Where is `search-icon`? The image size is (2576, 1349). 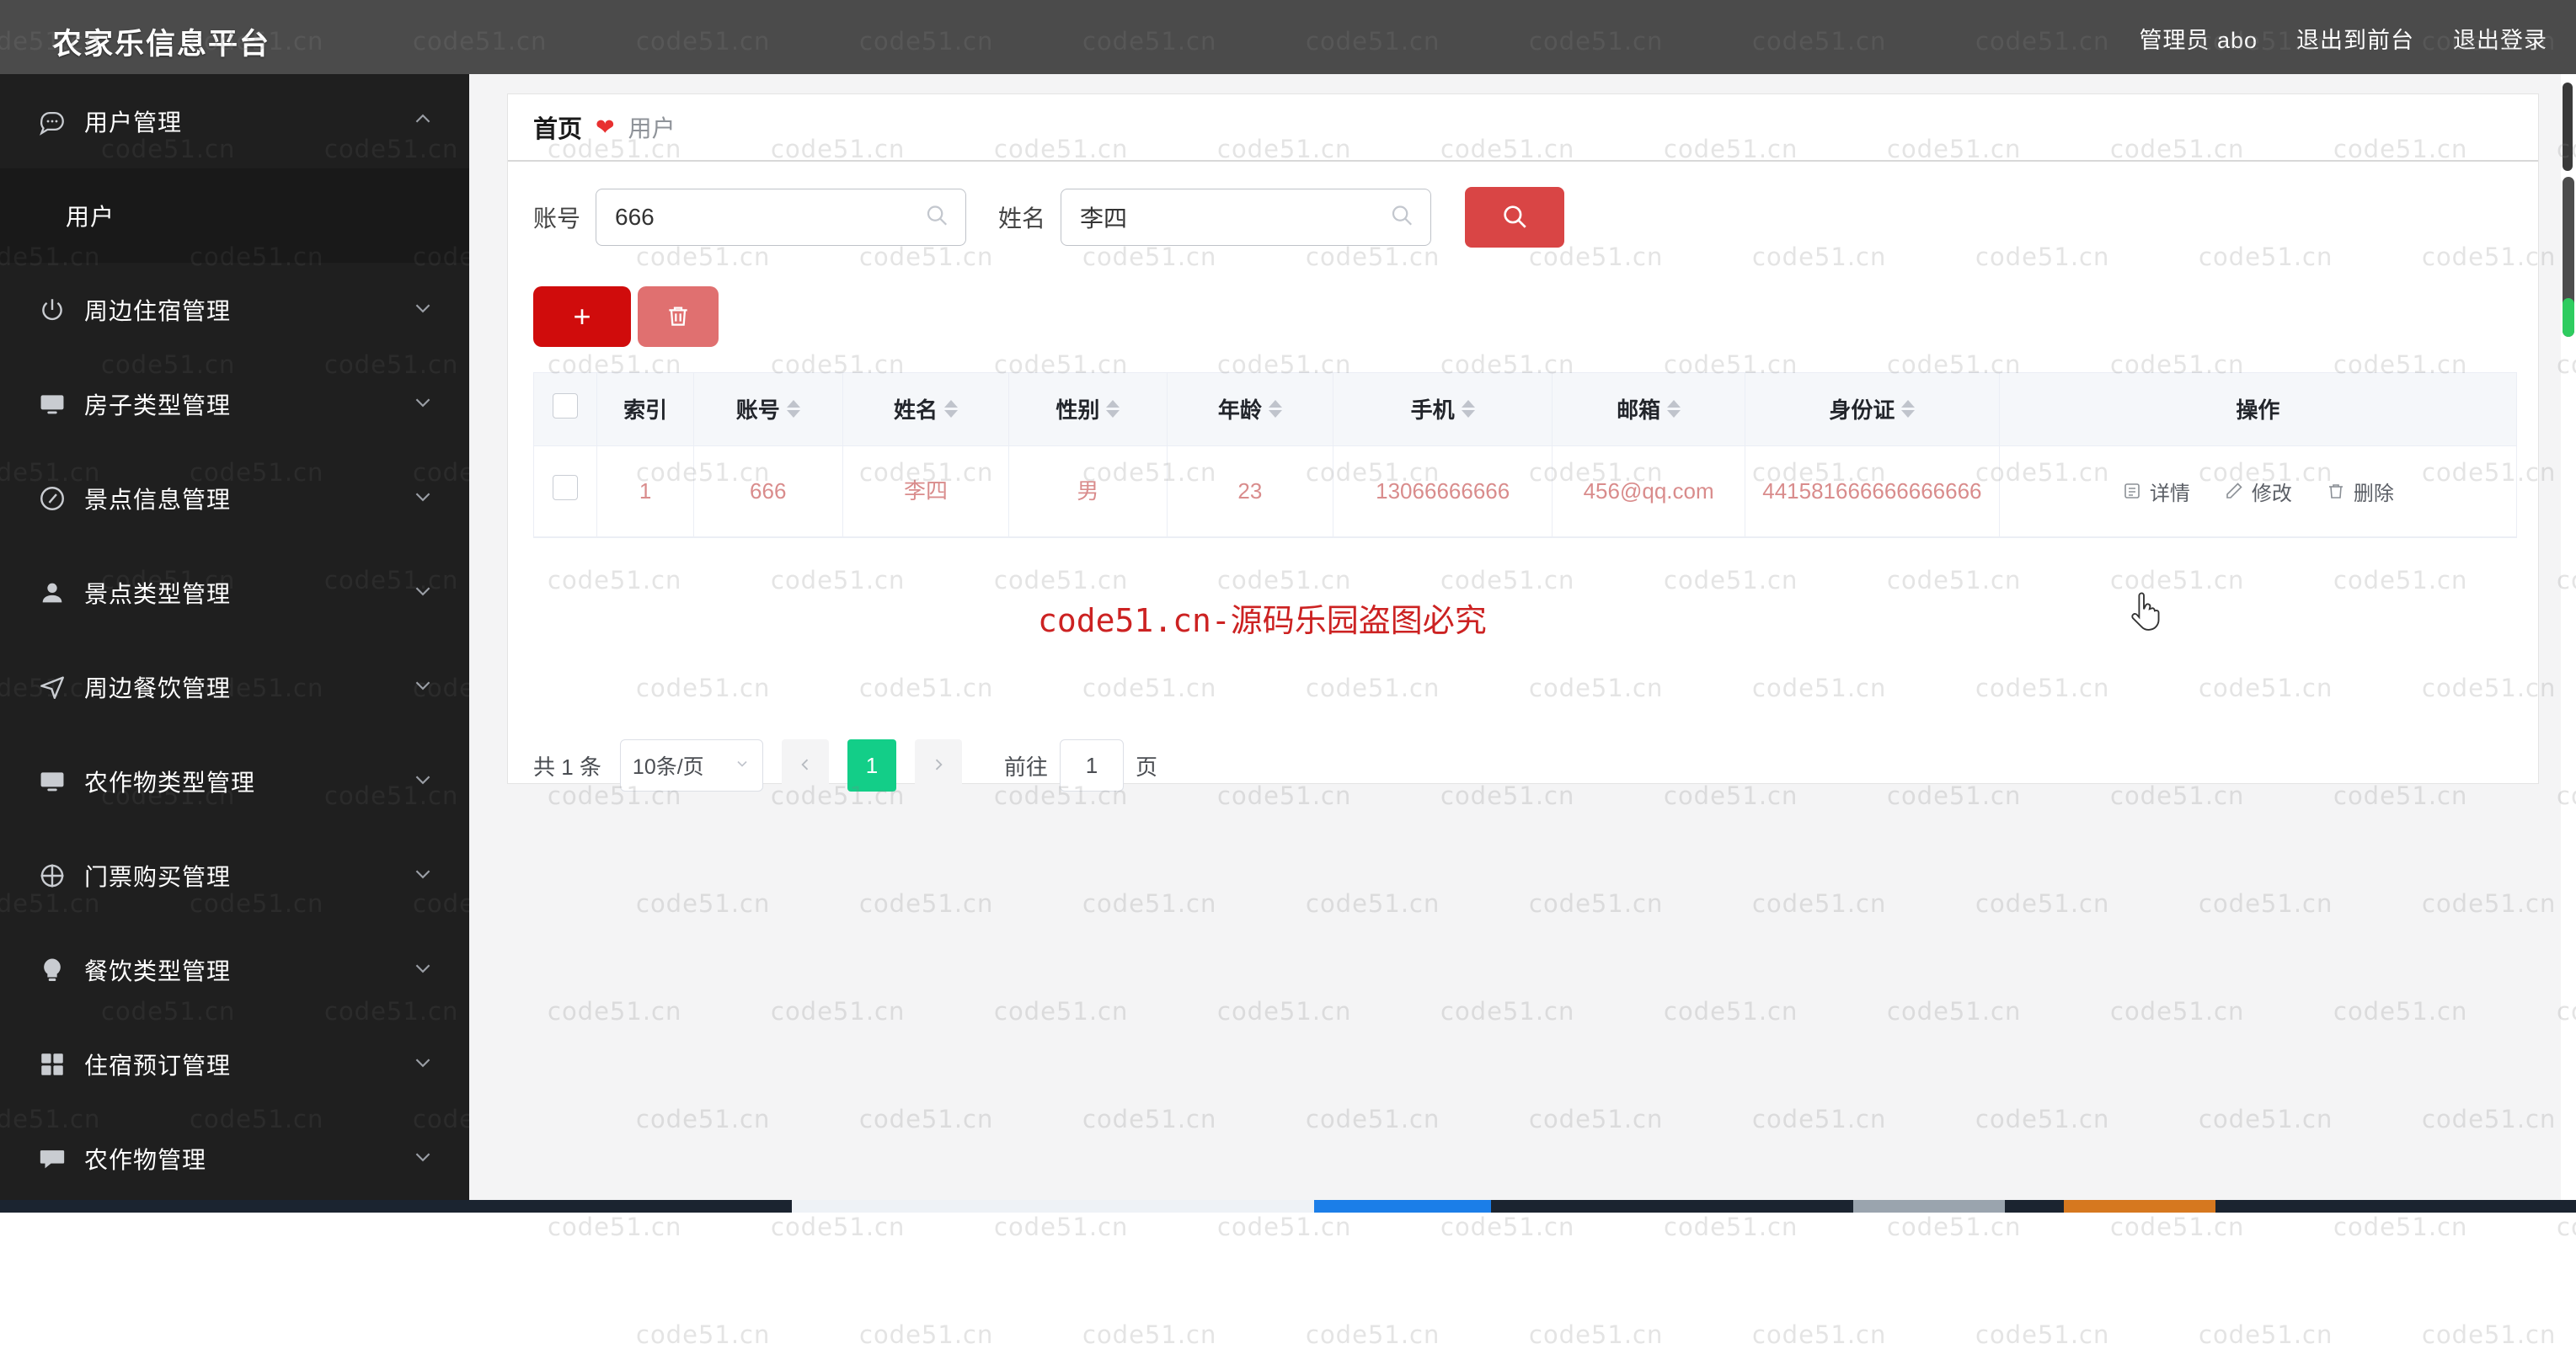
search-icon is located at coordinates (1514, 217).